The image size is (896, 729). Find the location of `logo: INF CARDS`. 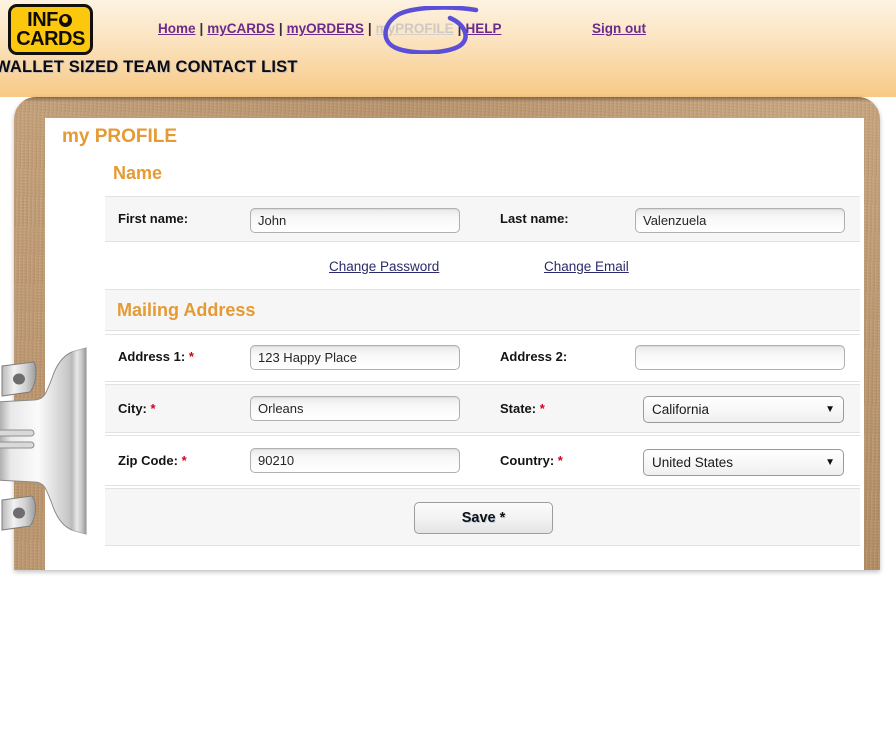

logo: INF CARDS is located at coordinates (50, 29).